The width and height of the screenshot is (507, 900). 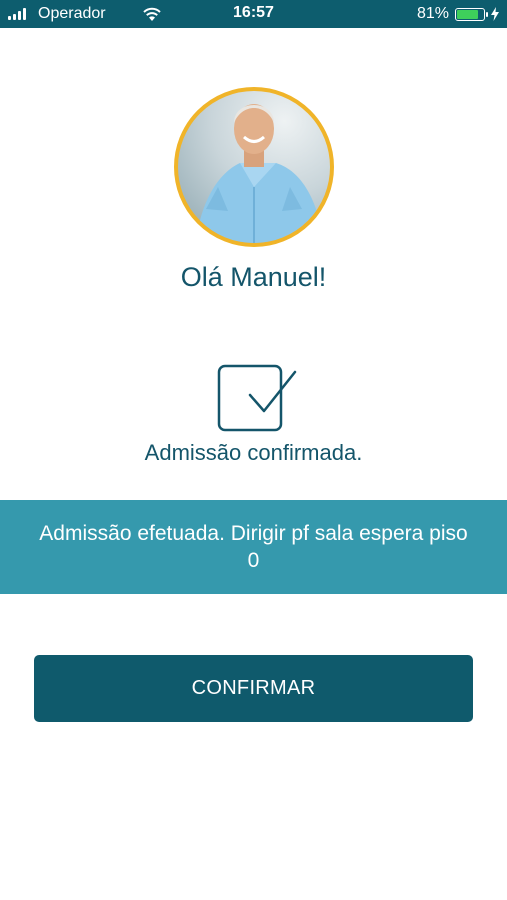 I want to click on user-photo-avatar, so click(x=254, y=167).